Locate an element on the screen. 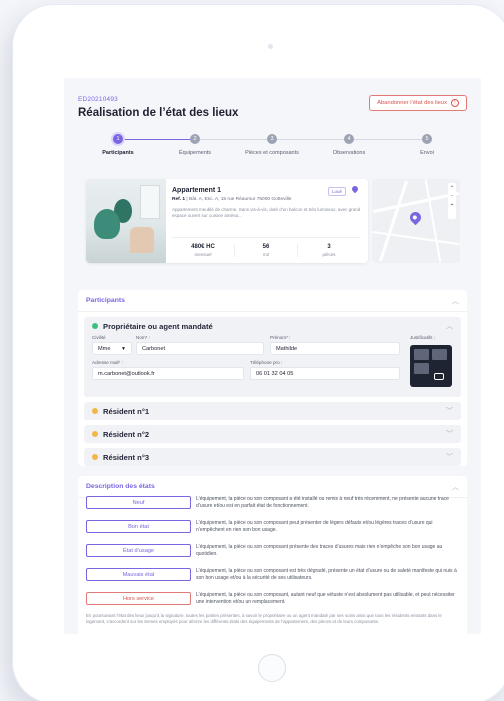 The image size is (504, 701). phone-value: 06 01 32 04 05 is located at coordinates (275, 373).